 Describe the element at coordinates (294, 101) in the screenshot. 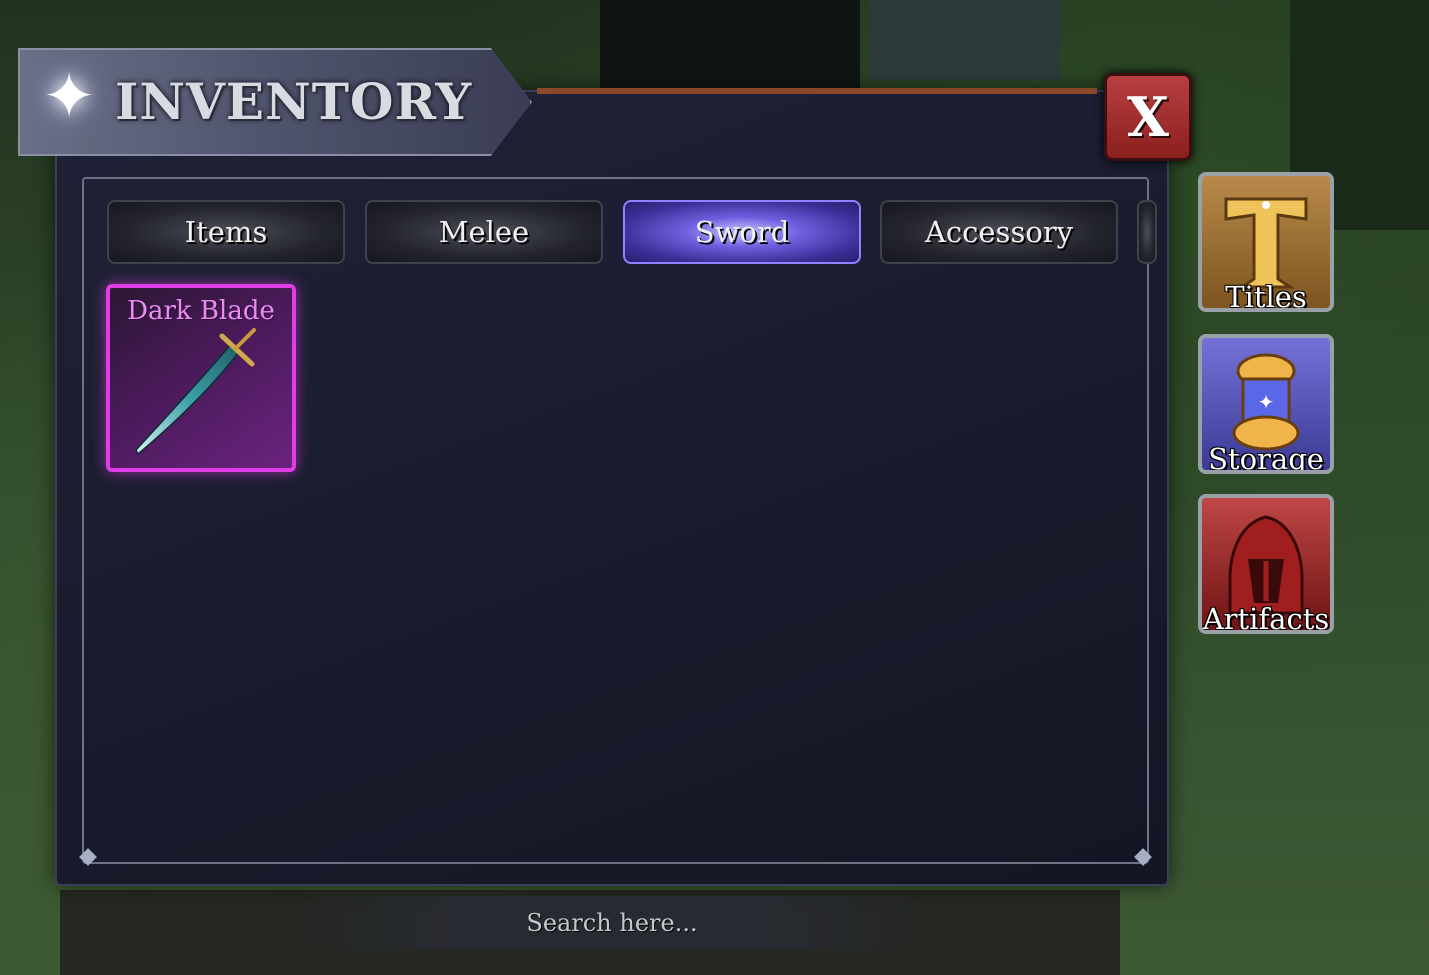

I see `page-title: INVENTORY` at that location.